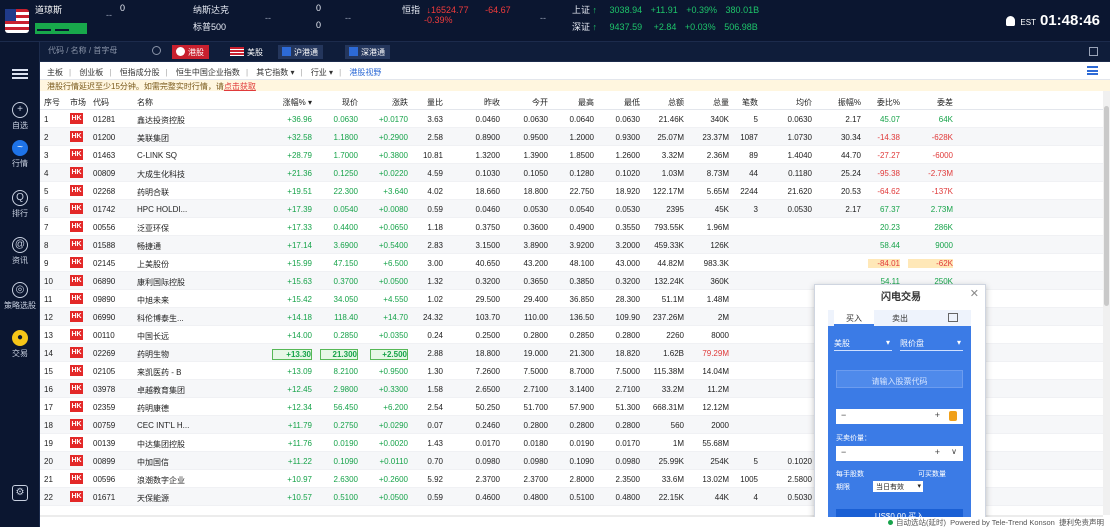 Image resolution: width=1110 pixels, height=527 pixels. Describe the element at coordinates (367, 52) in the screenshot. I see `tab-sz-hk-connect: 深港通` at that location.